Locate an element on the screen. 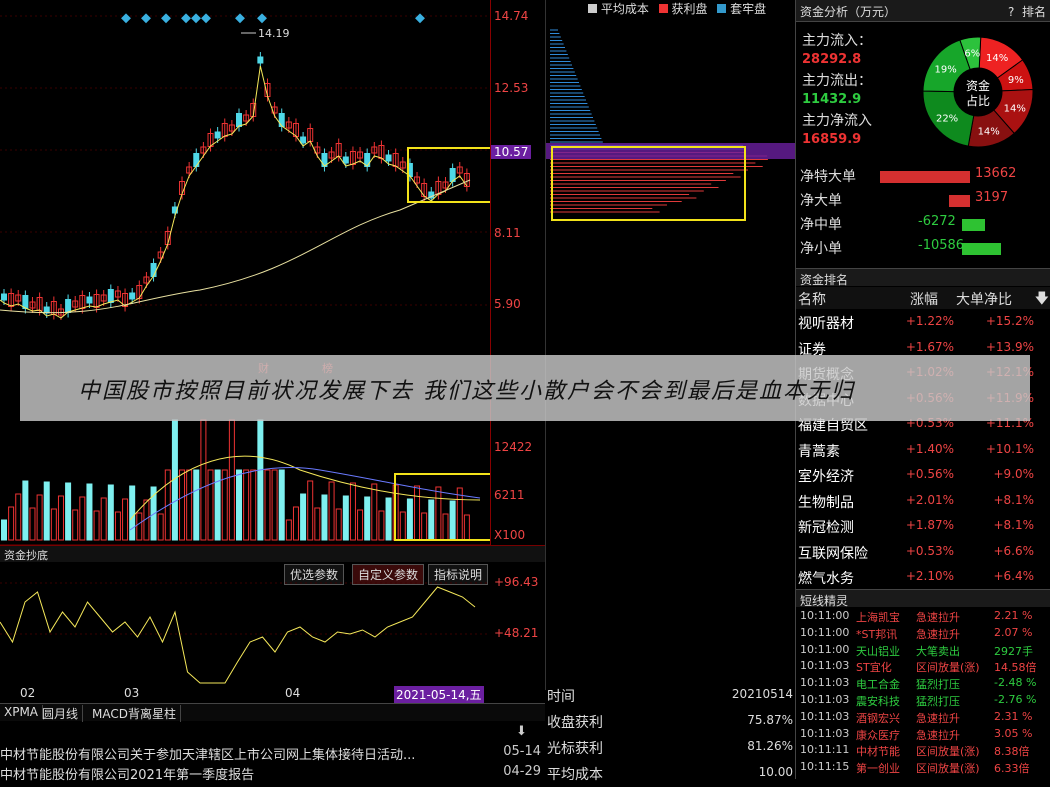  short-line-row: 10:11:03 酒钢宏兴 急速拉升 2.31 % is located at coordinates (924, 717).